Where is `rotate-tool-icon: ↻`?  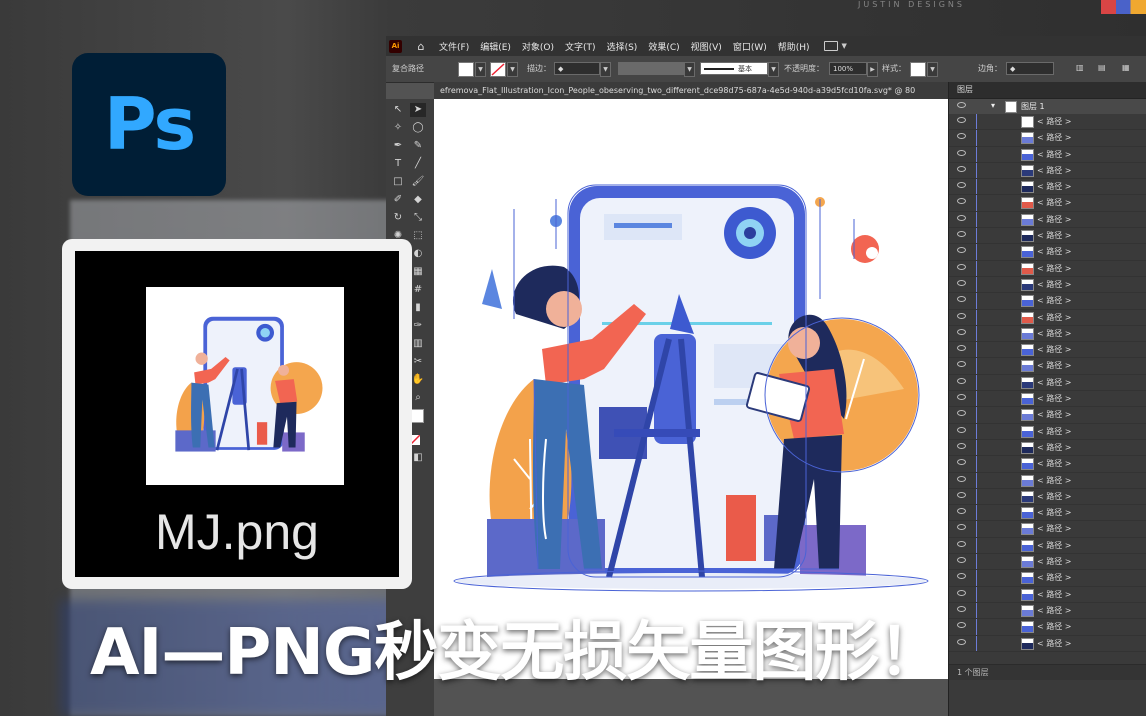
rotate-tool-icon: ↻ is located at coordinates (398, 218).